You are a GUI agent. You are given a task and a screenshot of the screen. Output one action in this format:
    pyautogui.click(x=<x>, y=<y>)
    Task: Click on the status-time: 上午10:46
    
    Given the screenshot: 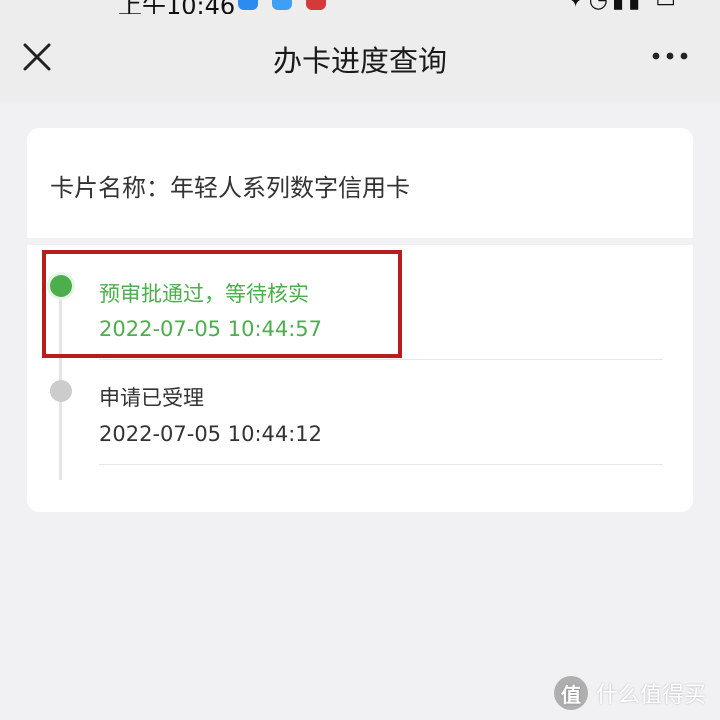 What is the action you would take?
    pyautogui.click(x=177, y=7)
    